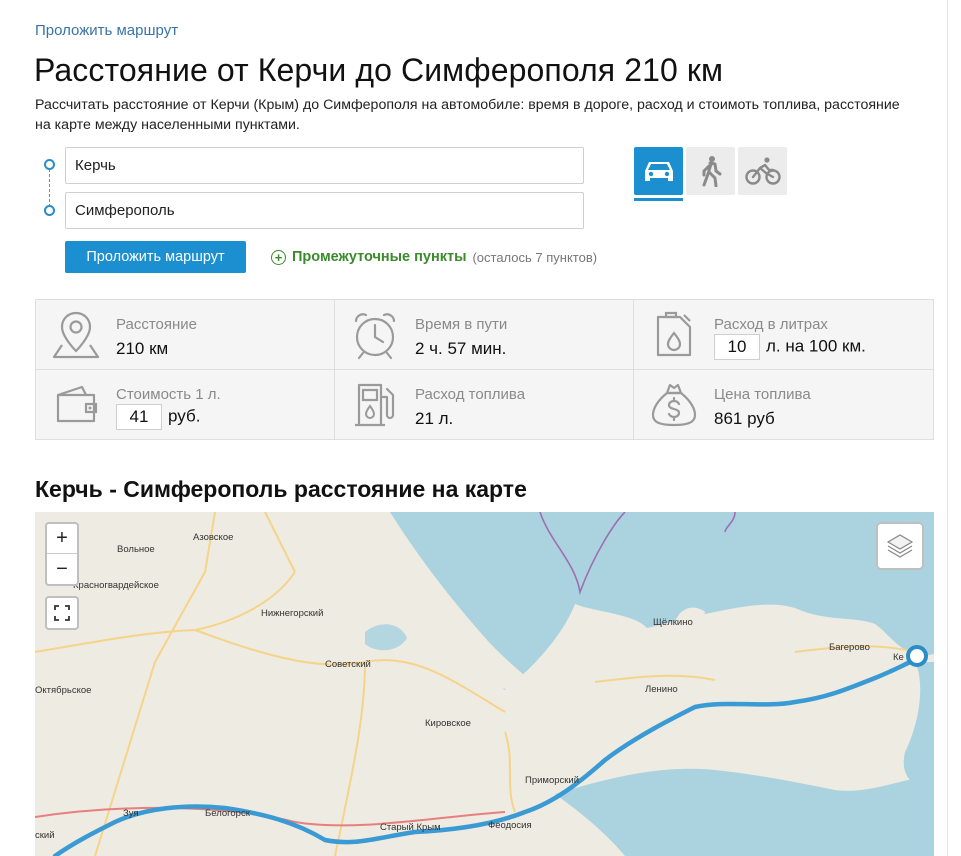 This screenshot has width=961, height=856. Describe the element at coordinates (49, 210) in the screenshot. I see `route-end-dot-icon` at that location.